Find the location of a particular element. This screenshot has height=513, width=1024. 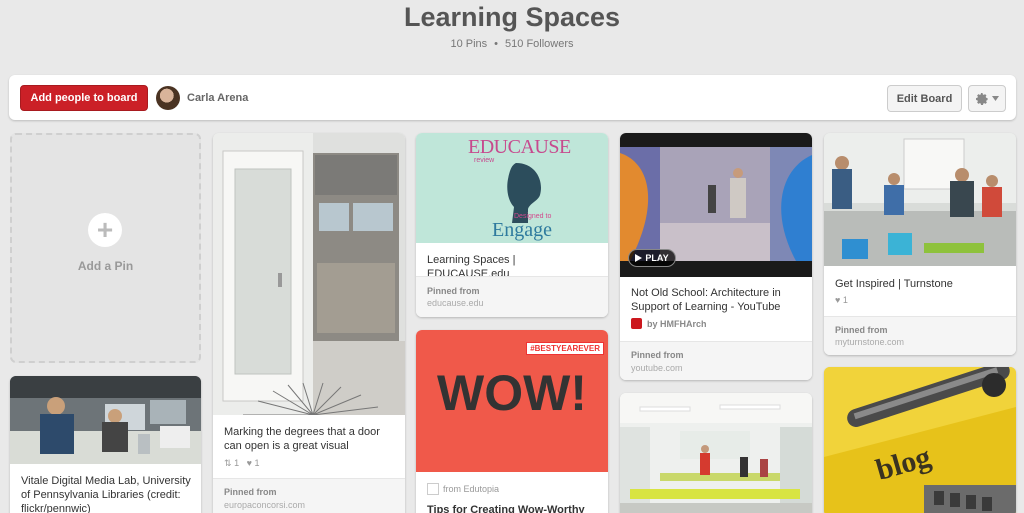

pin-attribution: by HMFHArch is located at coordinates (669, 323).